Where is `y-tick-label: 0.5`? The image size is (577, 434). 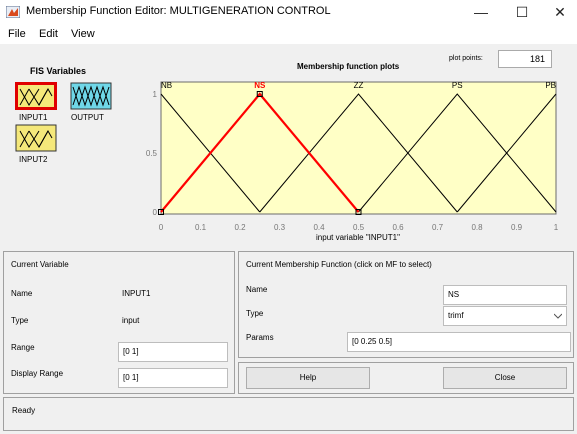
y-tick-label: 0.5 is located at coordinates (152, 153).